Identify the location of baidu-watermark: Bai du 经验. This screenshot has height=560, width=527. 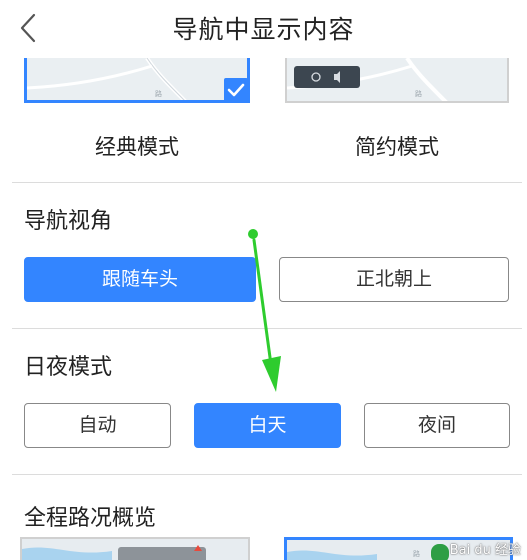
(485, 550).